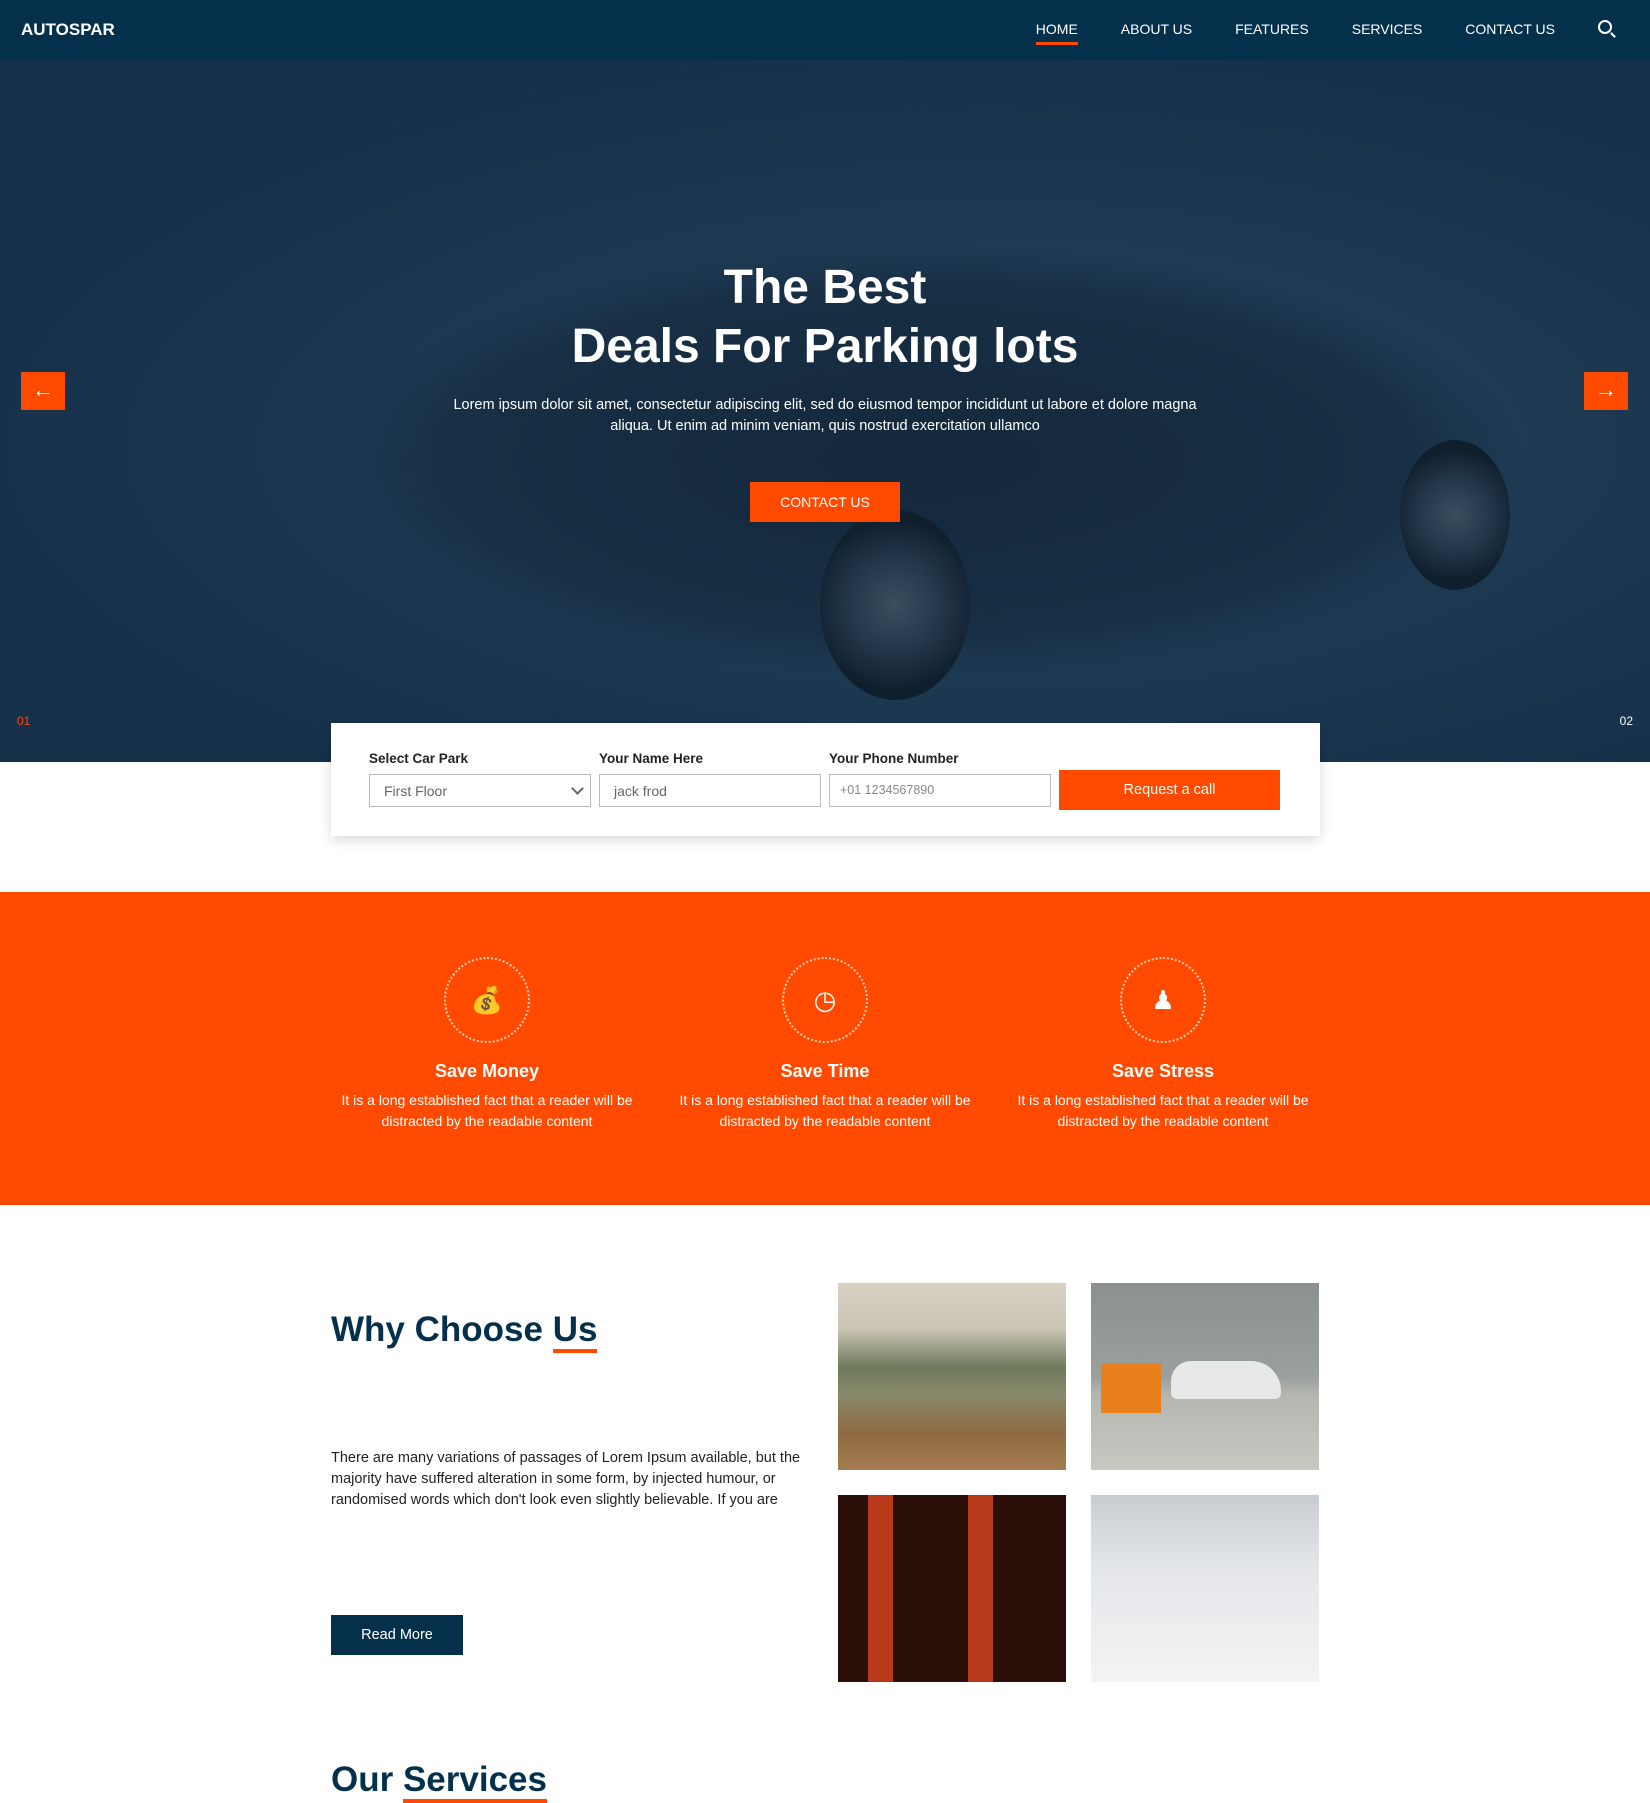 The height and width of the screenshot is (1803, 1650). What do you see at coordinates (487, 1071) in the screenshot?
I see `feature-title: Save Money` at bounding box center [487, 1071].